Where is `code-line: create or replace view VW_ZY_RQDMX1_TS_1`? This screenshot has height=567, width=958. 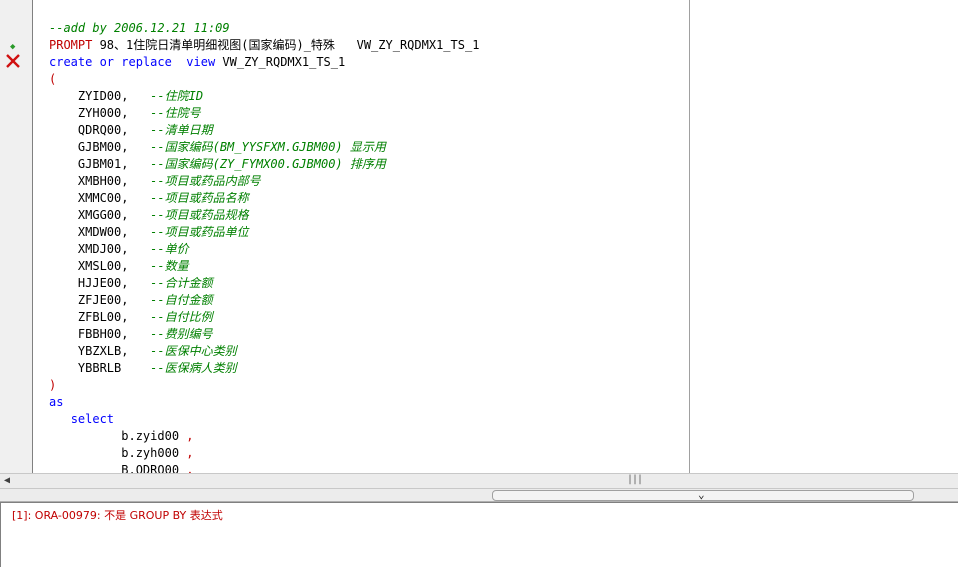 code-line: create or replace view VW_ZY_RQDMX1_TS_1 is located at coordinates (197, 62).